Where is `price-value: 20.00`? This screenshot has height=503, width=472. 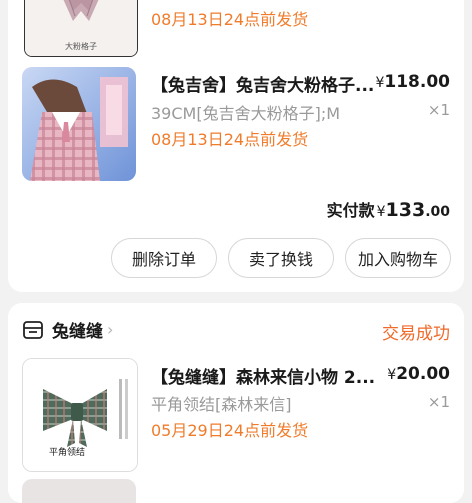 price-value: 20.00 is located at coordinates (423, 374).